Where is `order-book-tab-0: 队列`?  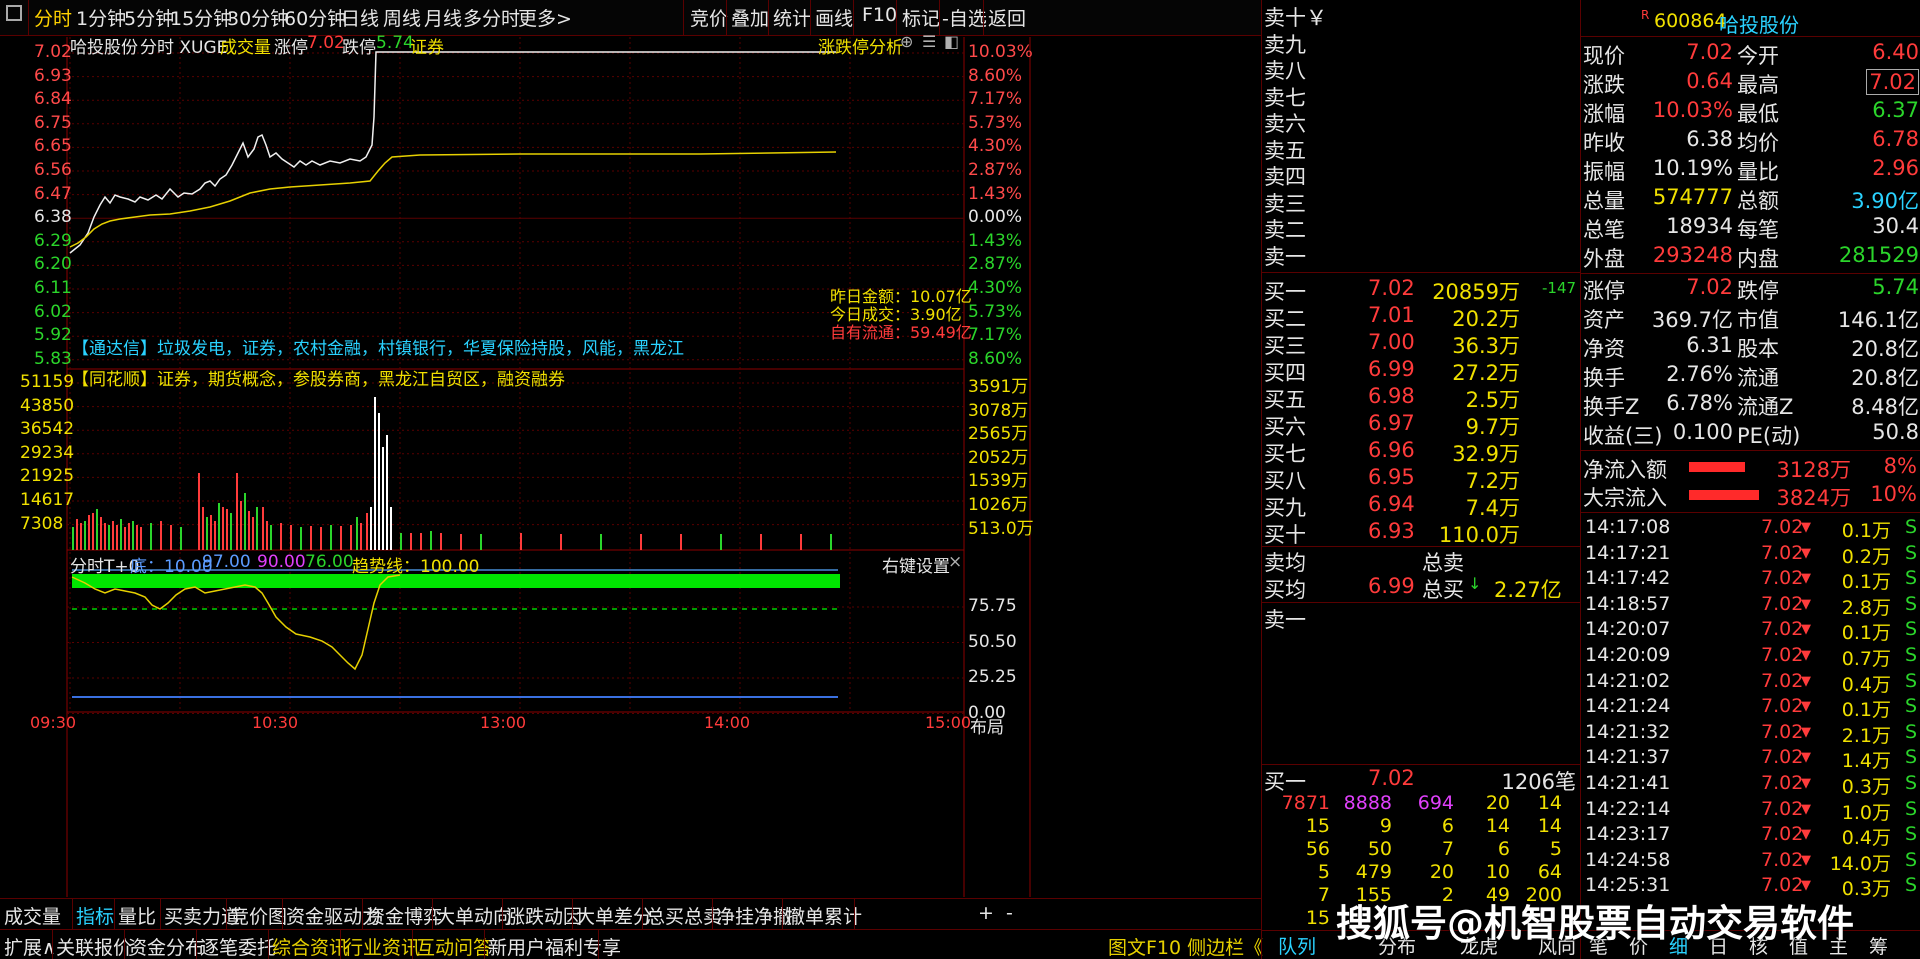
order-book-tab-0: 队列 is located at coordinates (1297, 945).